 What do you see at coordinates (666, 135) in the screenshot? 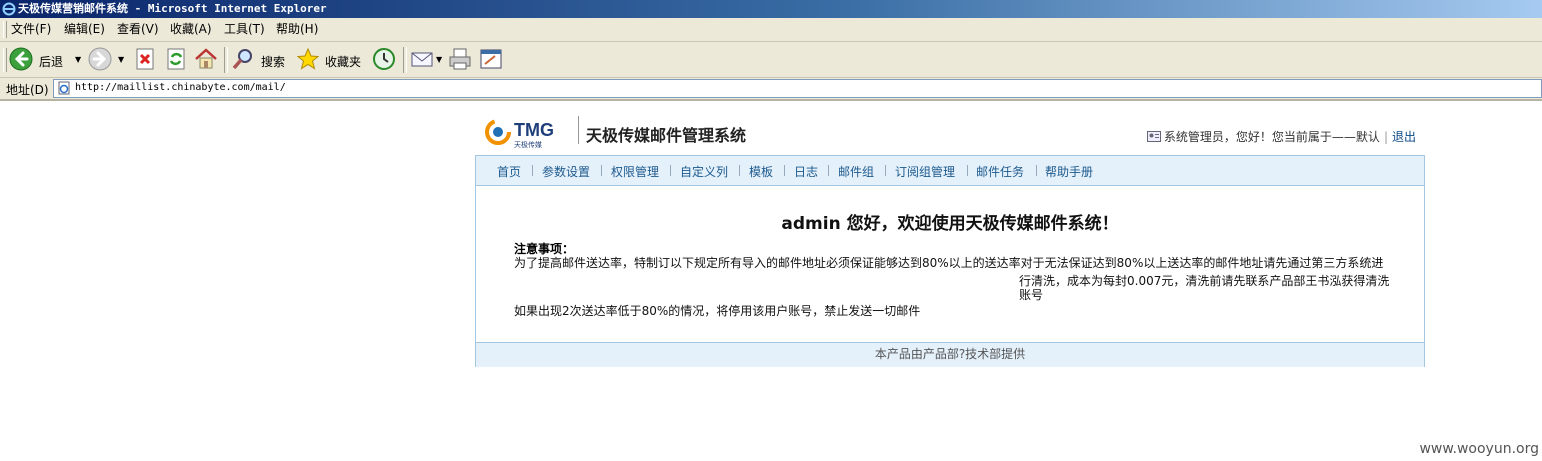
I see `system-title: 天极传媒邮件管理系统` at bounding box center [666, 135].